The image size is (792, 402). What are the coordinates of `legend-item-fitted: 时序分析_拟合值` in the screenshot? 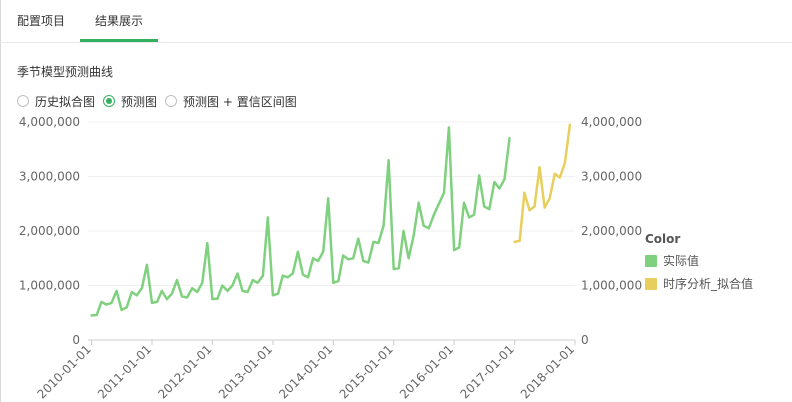 It's located at (699, 283).